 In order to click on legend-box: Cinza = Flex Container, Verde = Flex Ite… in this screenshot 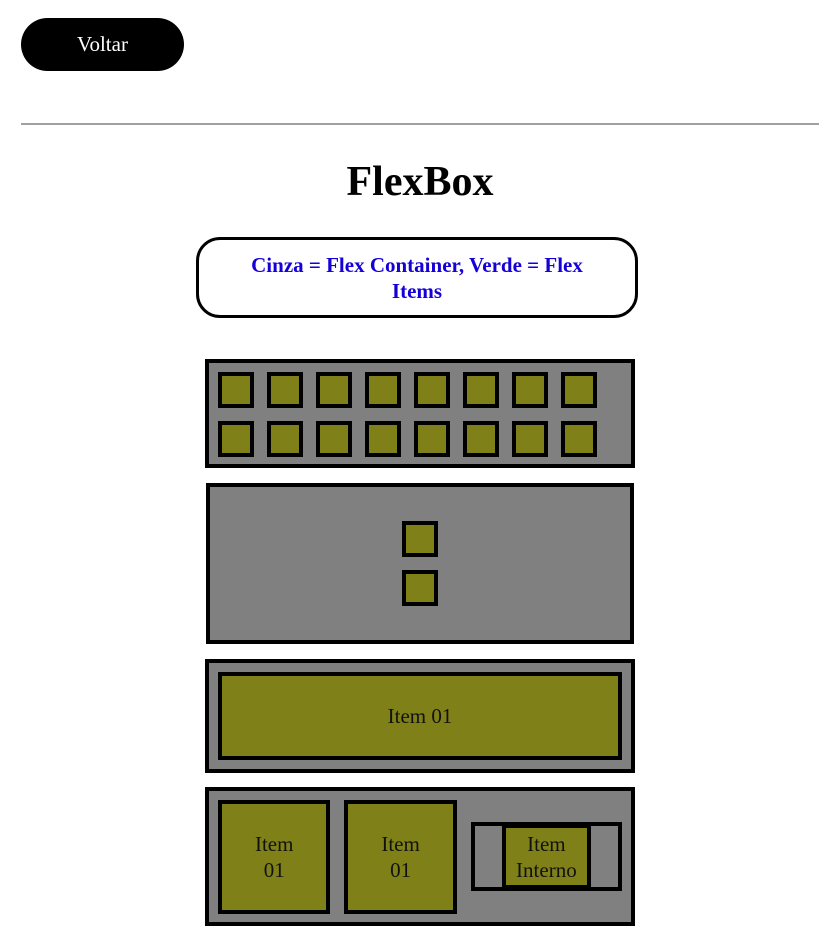, I will do `click(417, 277)`.